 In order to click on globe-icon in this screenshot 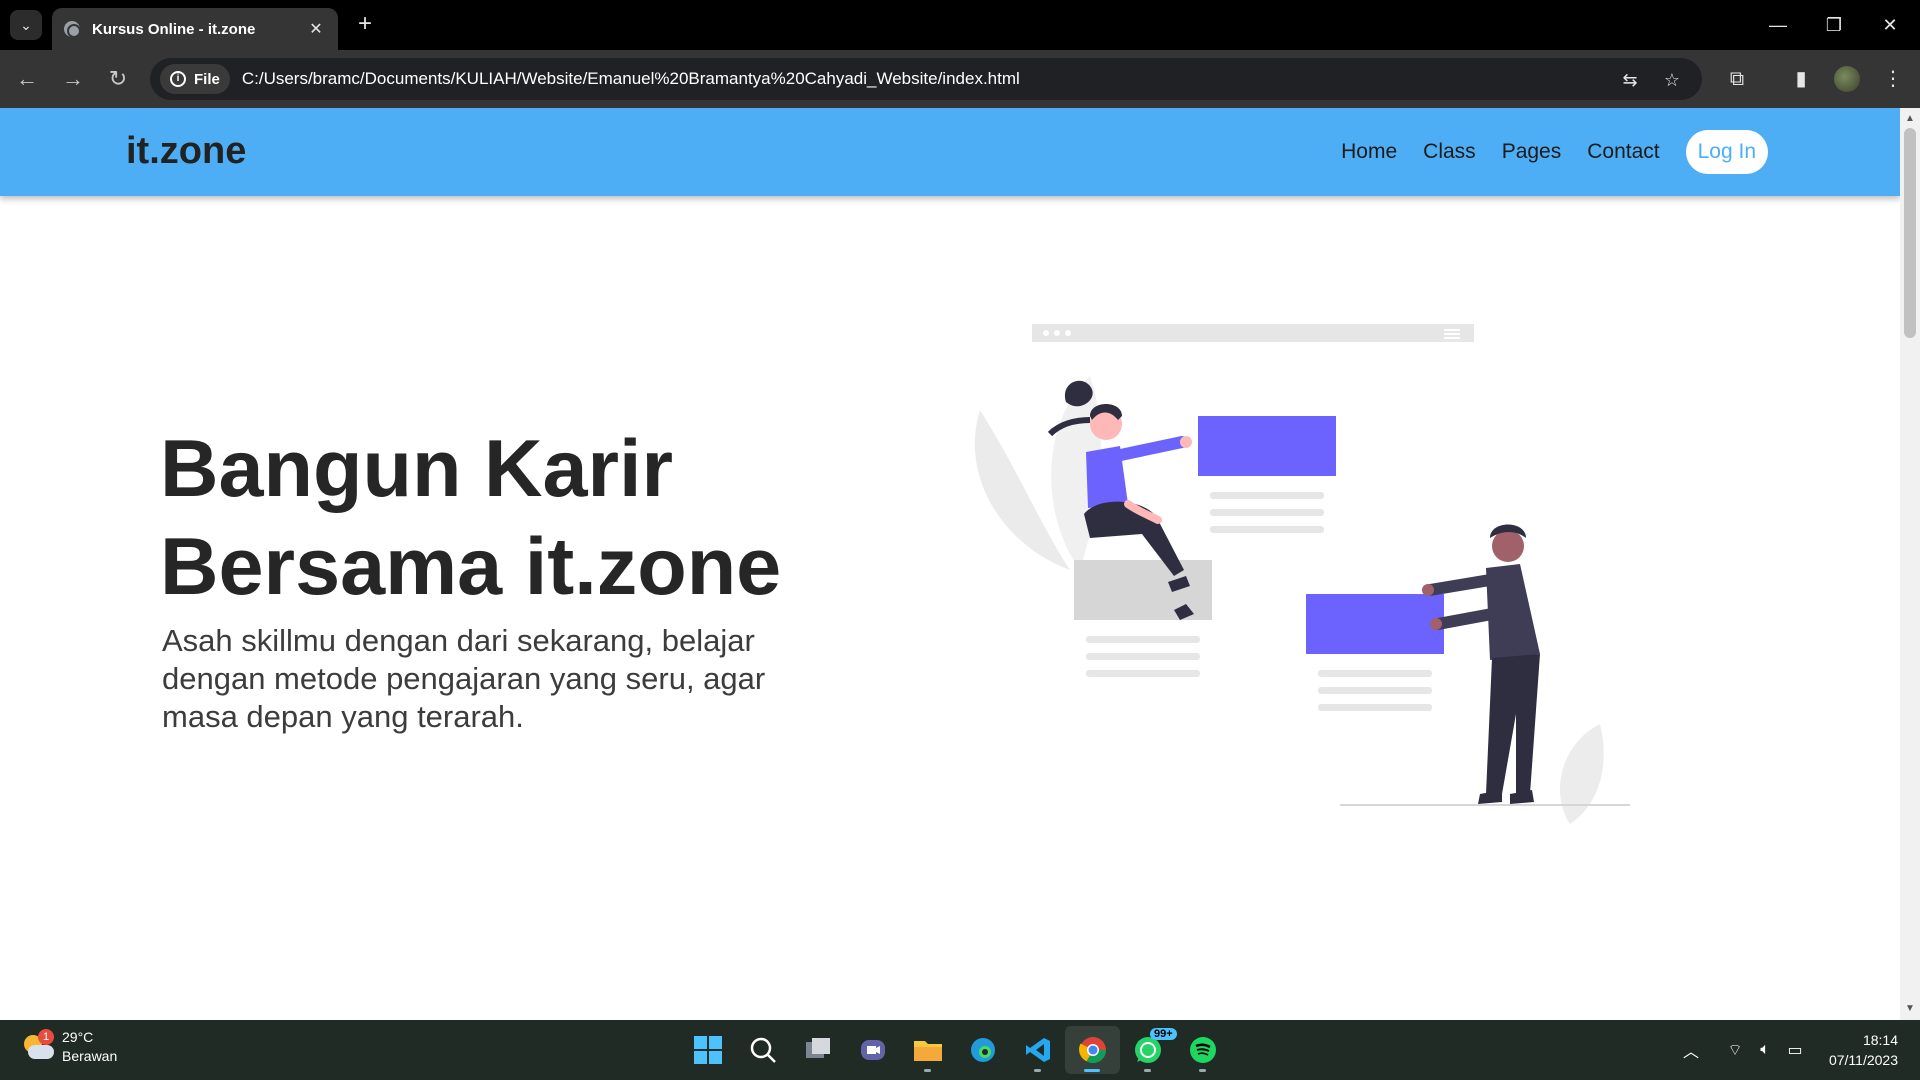, I will do `click(72, 29)`.